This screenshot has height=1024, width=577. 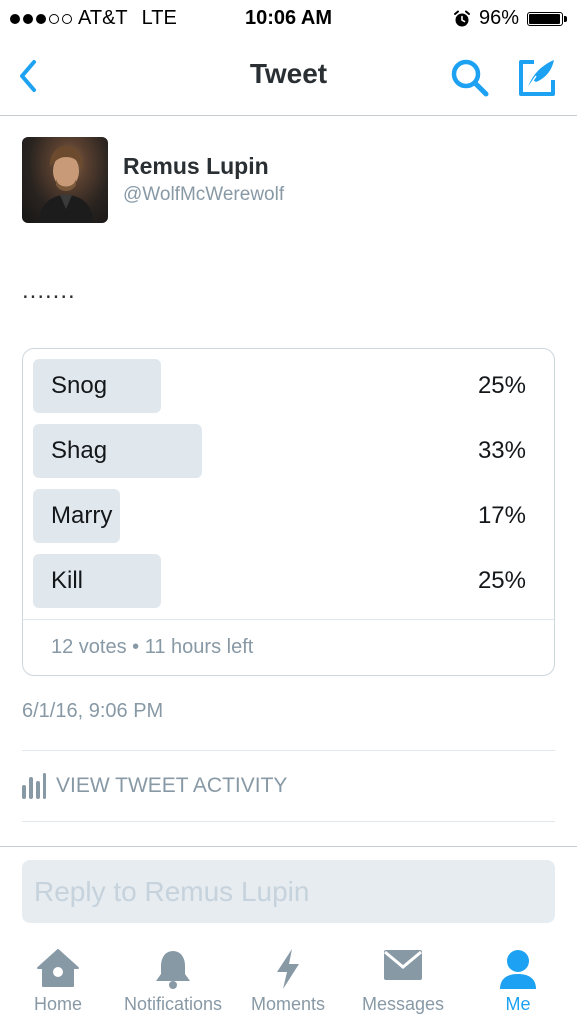 I want to click on poll-option: Snog 25%, so click(x=288, y=386).